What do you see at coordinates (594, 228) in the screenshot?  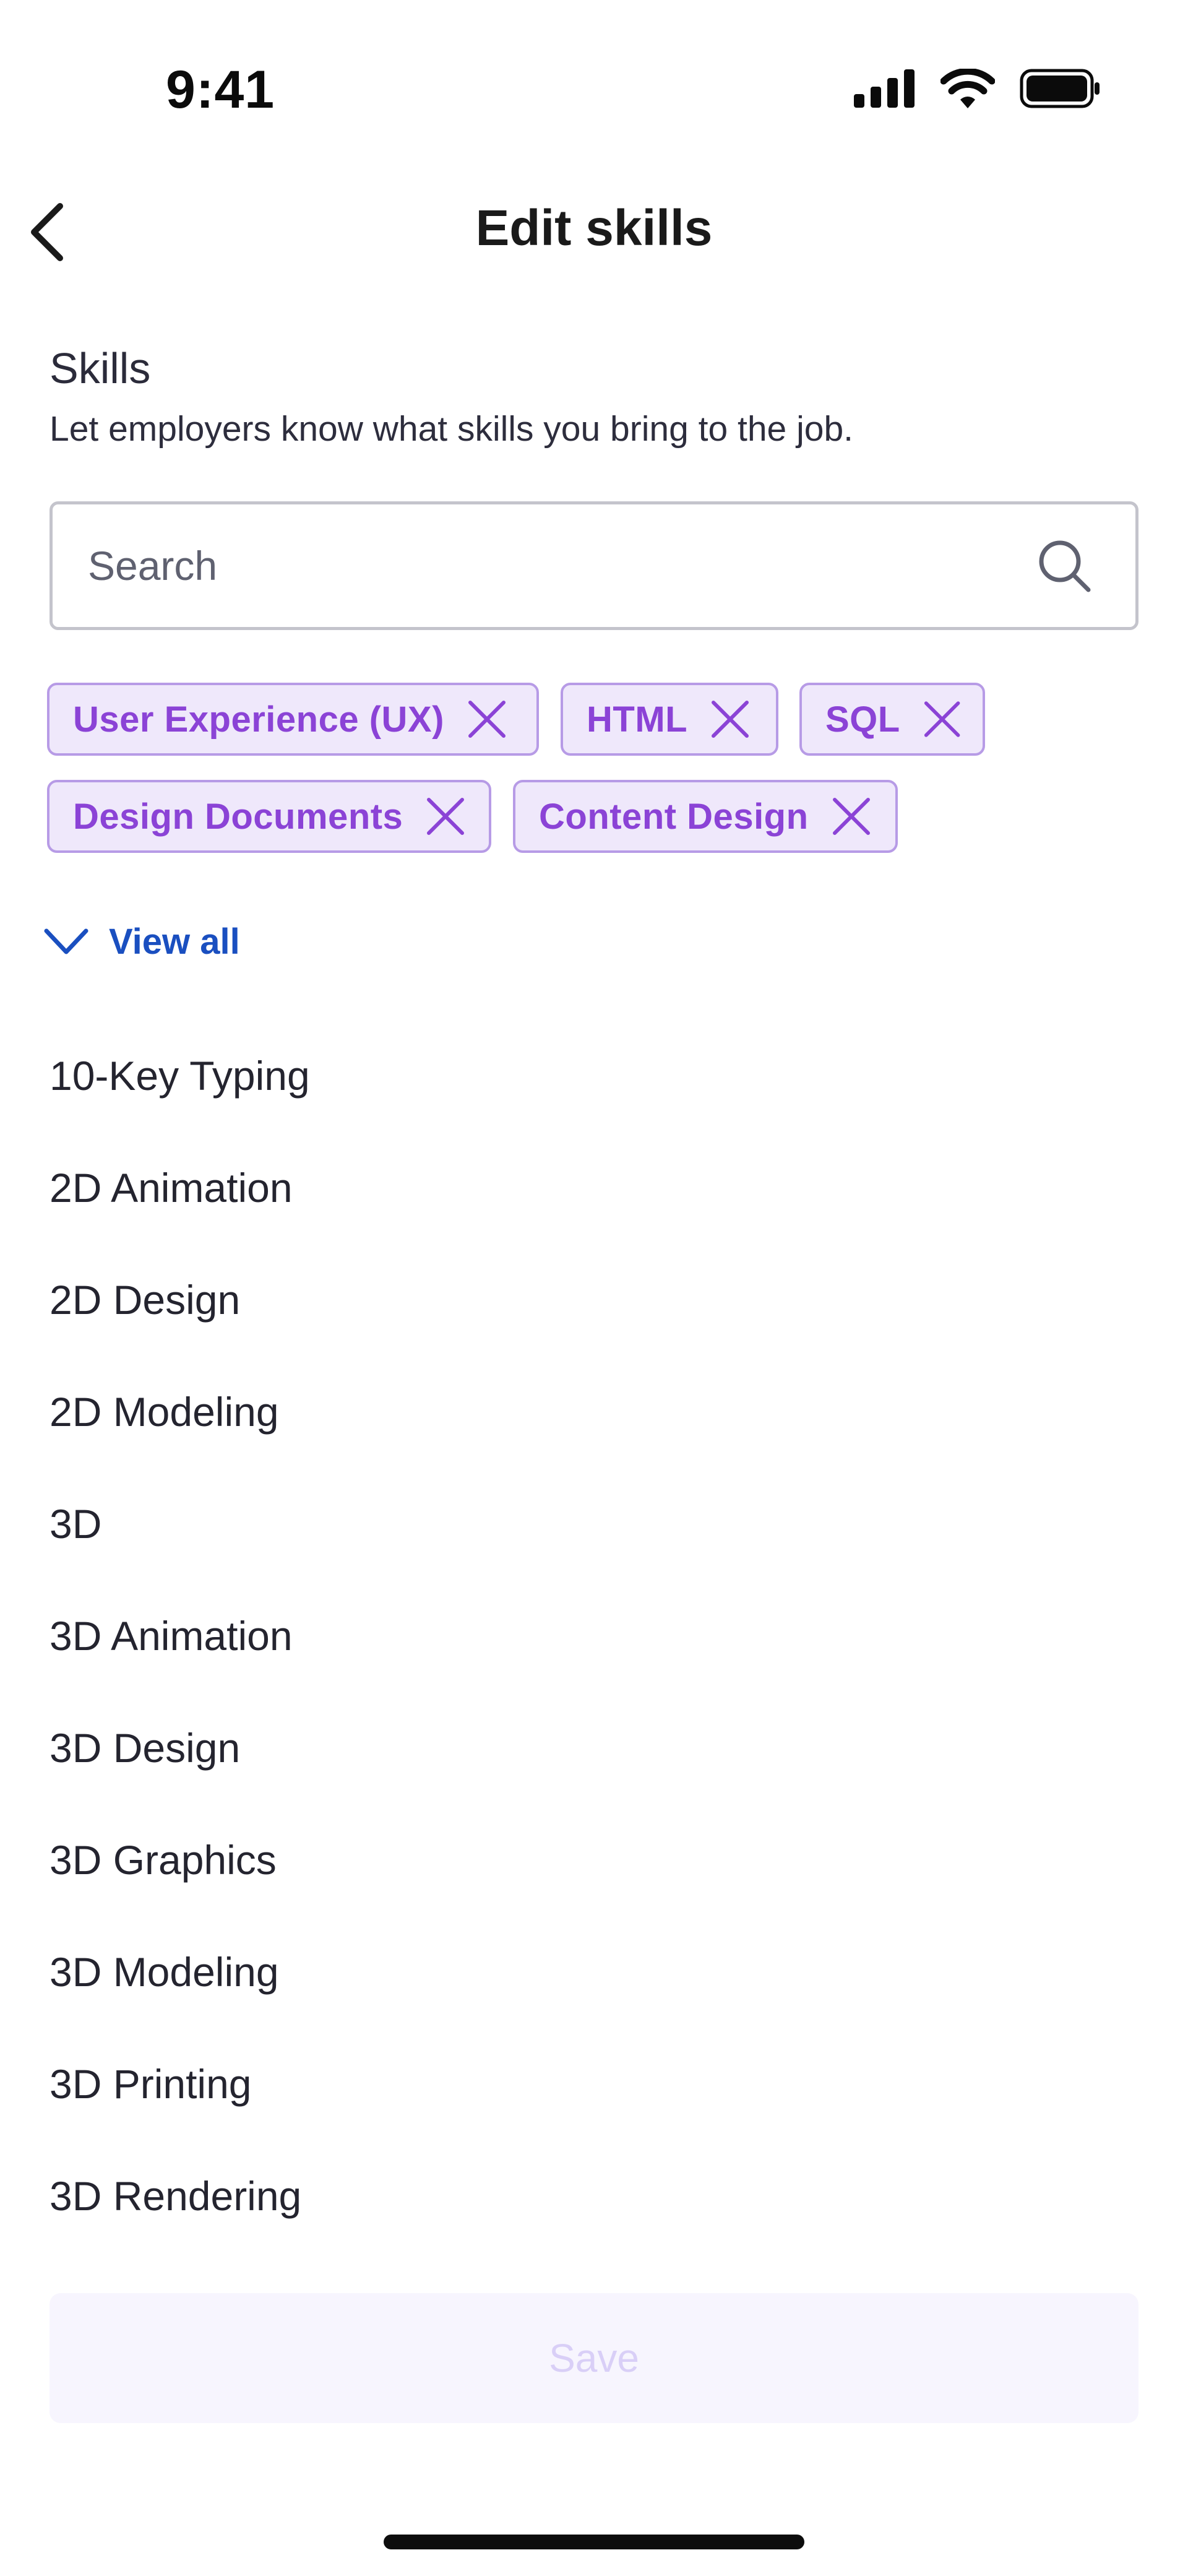 I see `page-title: Edit skills` at bounding box center [594, 228].